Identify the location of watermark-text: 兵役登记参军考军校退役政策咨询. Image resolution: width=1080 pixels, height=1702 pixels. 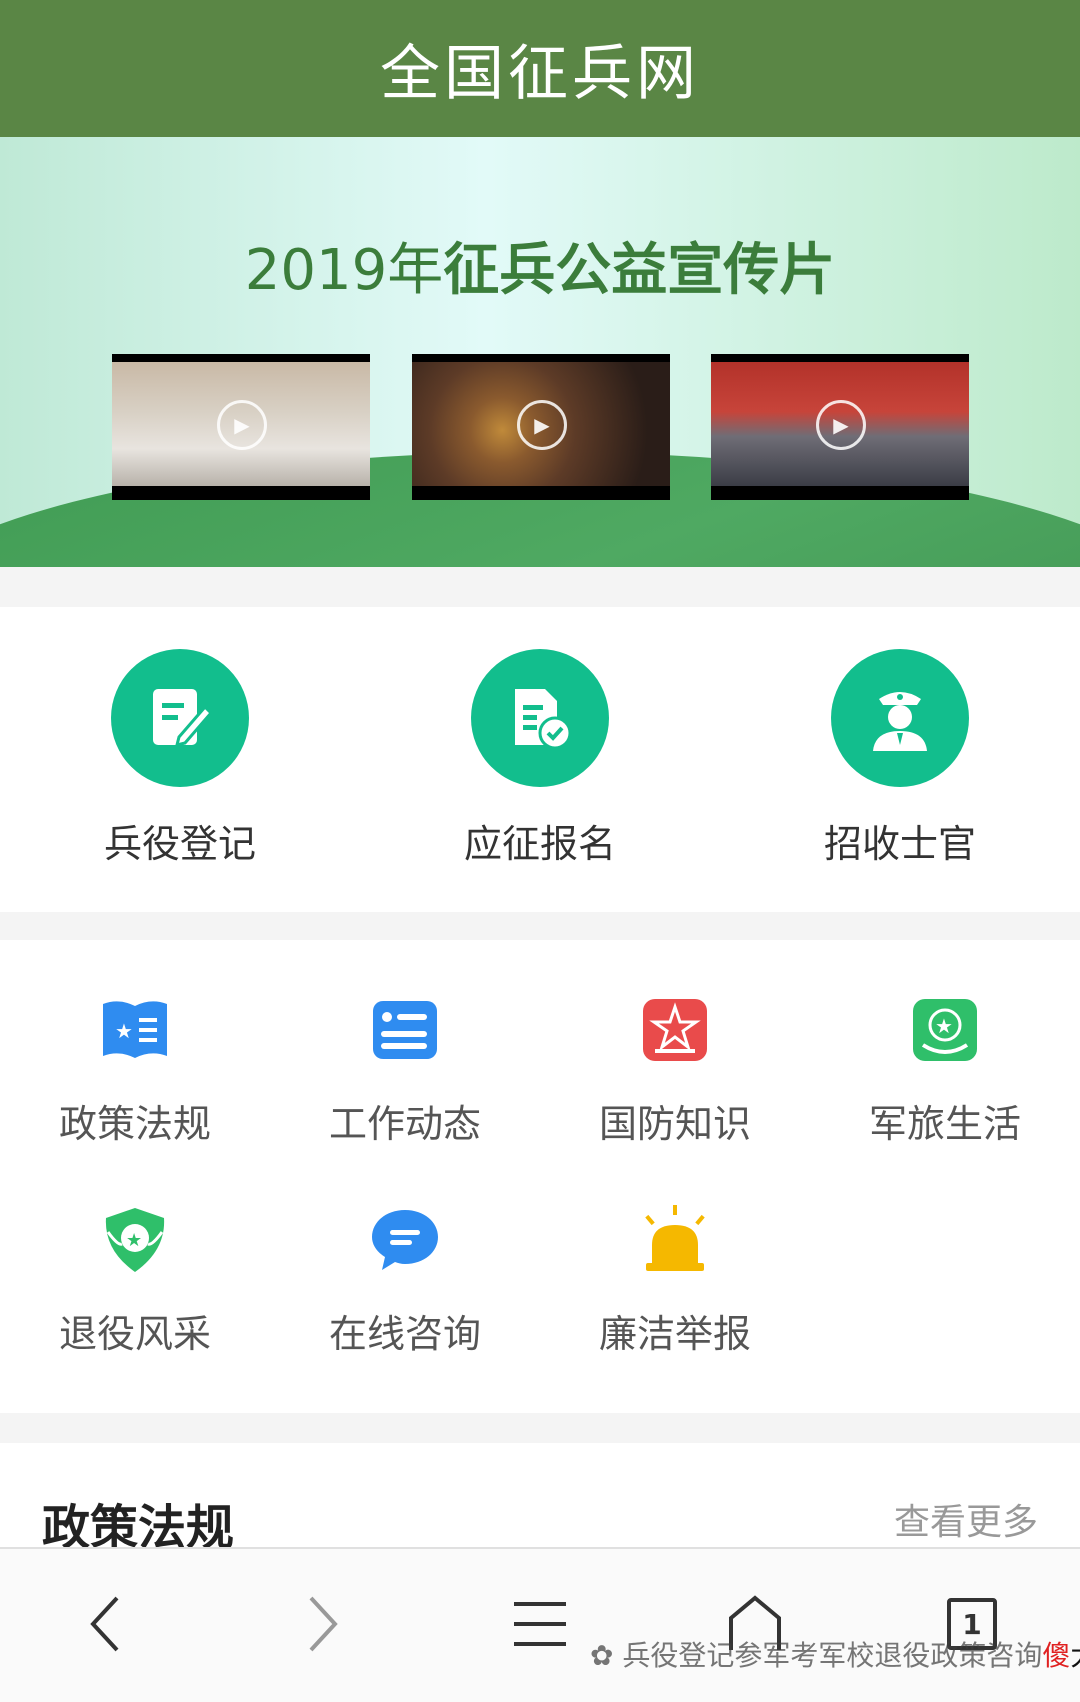
(832, 1655).